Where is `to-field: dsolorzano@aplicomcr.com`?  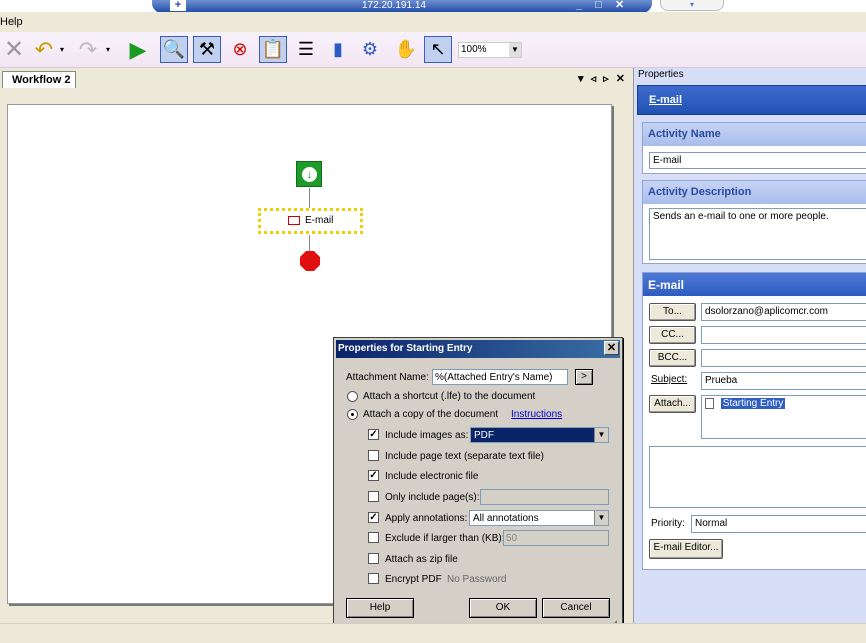
to-field: dsolorzano@aplicomcr.com is located at coordinates (783, 312).